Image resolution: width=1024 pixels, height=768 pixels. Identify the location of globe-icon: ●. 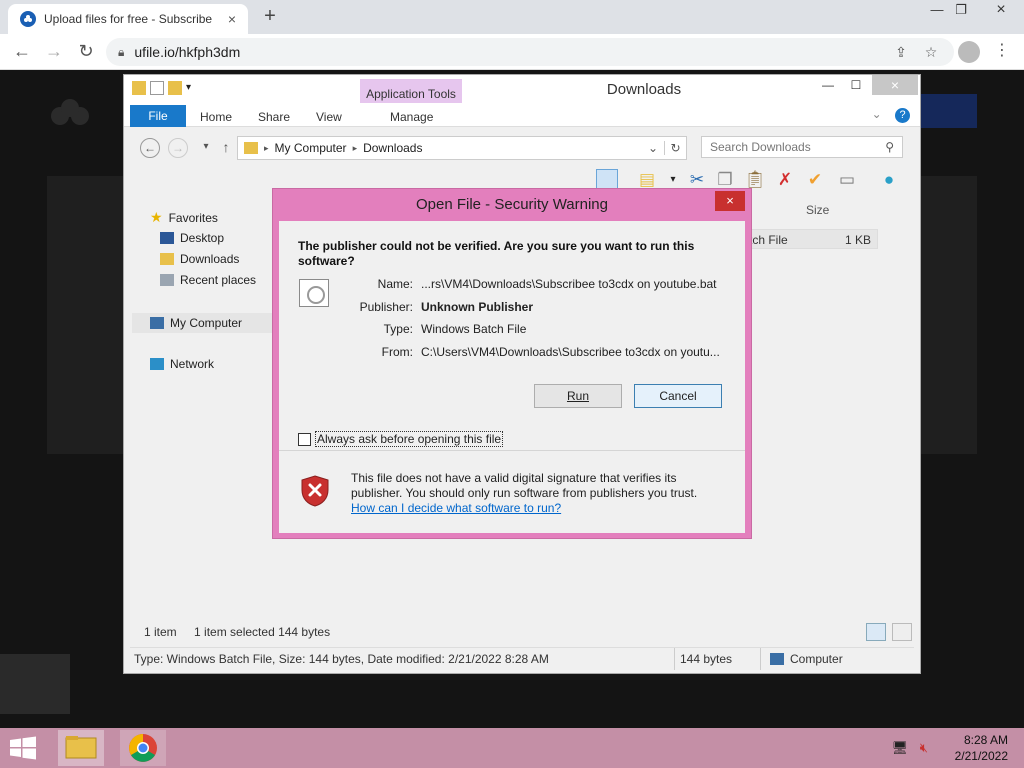
(889, 180).